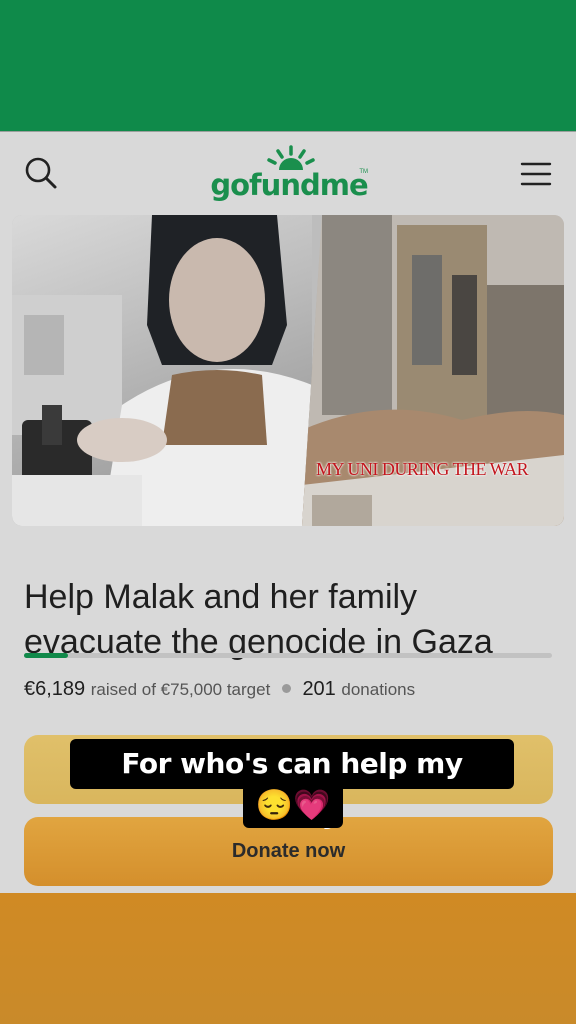  What do you see at coordinates (288, 655) in the screenshot?
I see `progress-bar` at bounding box center [288, 655].